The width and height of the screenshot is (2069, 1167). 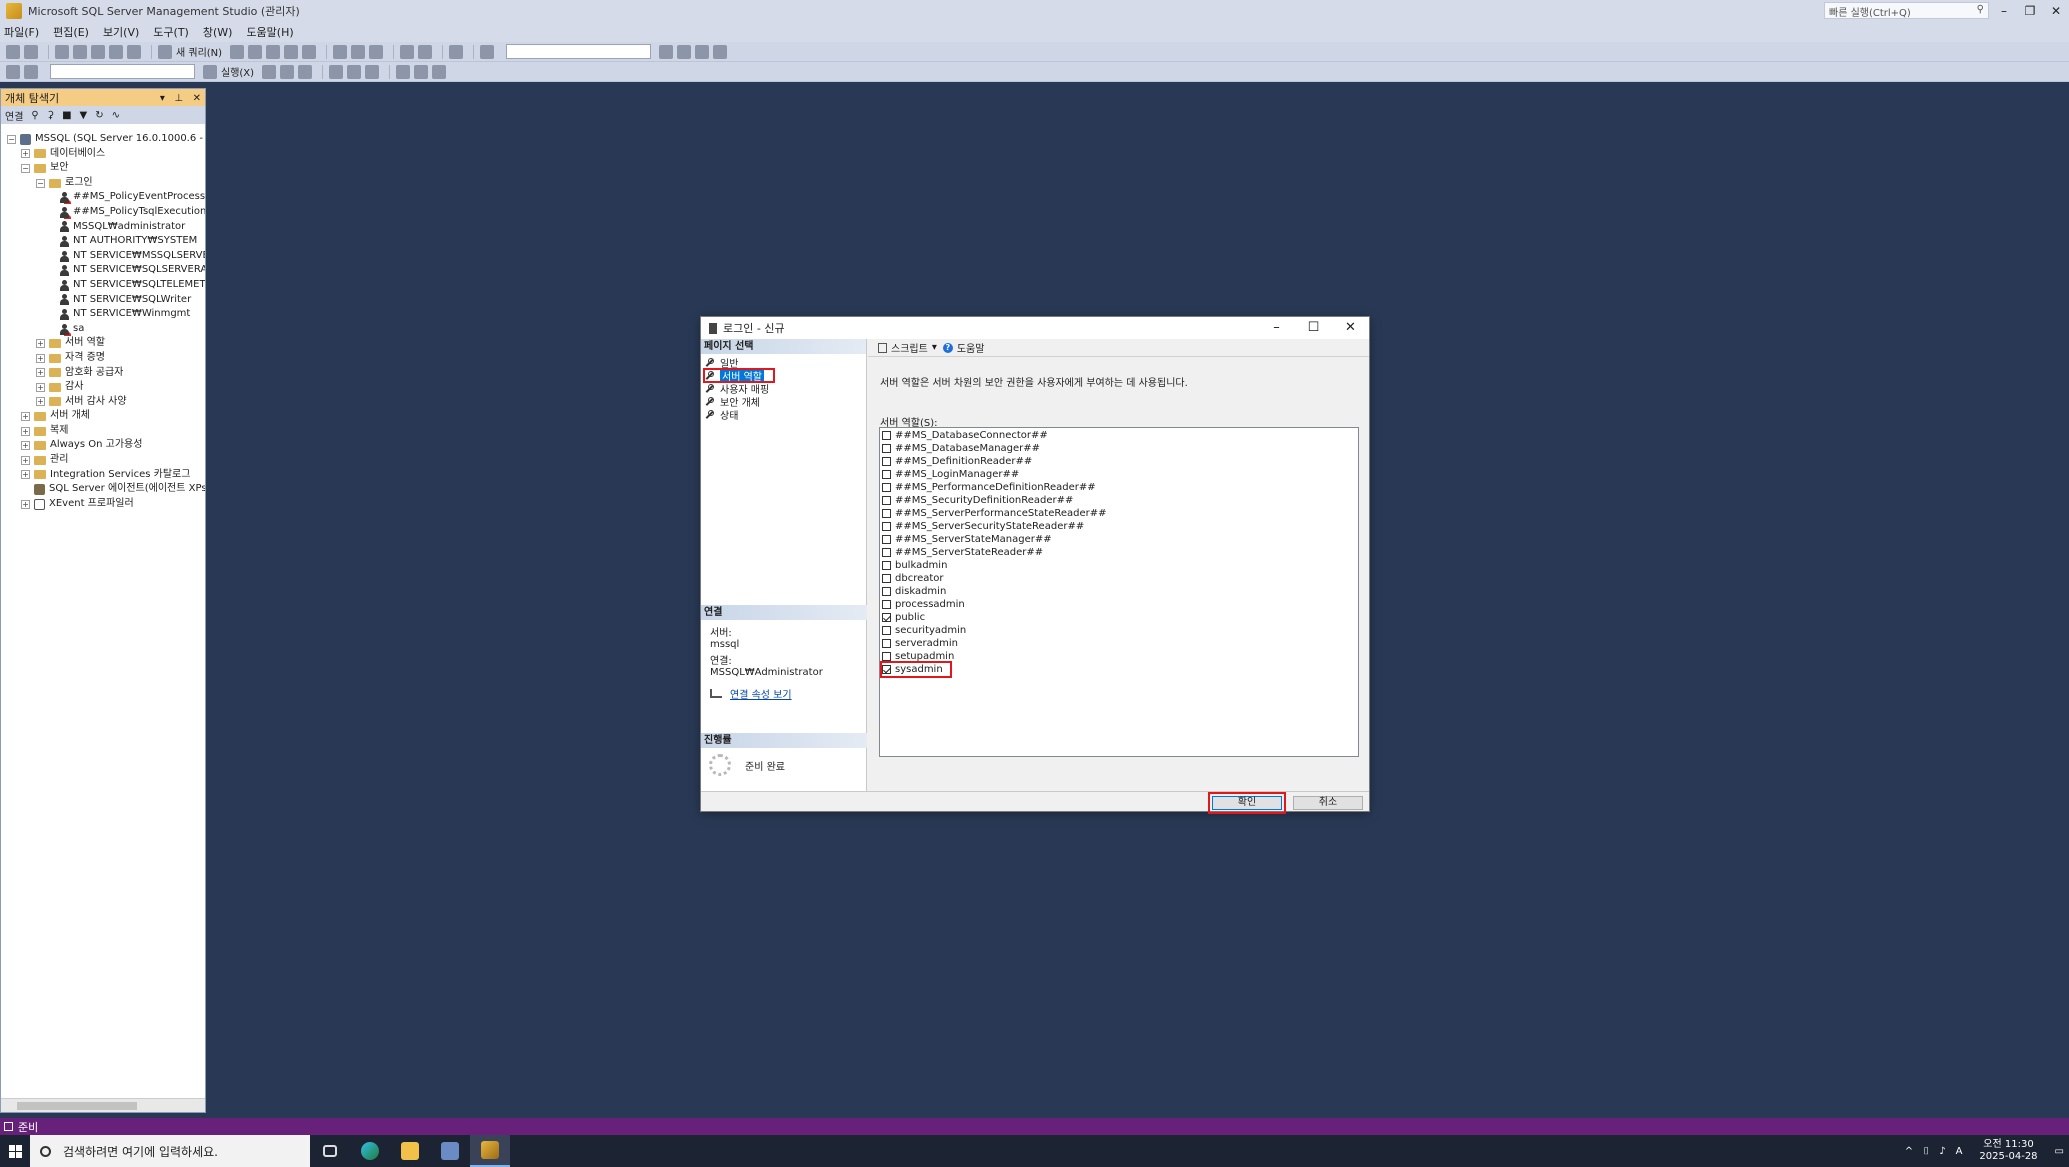 What do you see at coordinates (336, 71) in the screenshot?
I see `results-text-icon` at bounding box center [336, 71].